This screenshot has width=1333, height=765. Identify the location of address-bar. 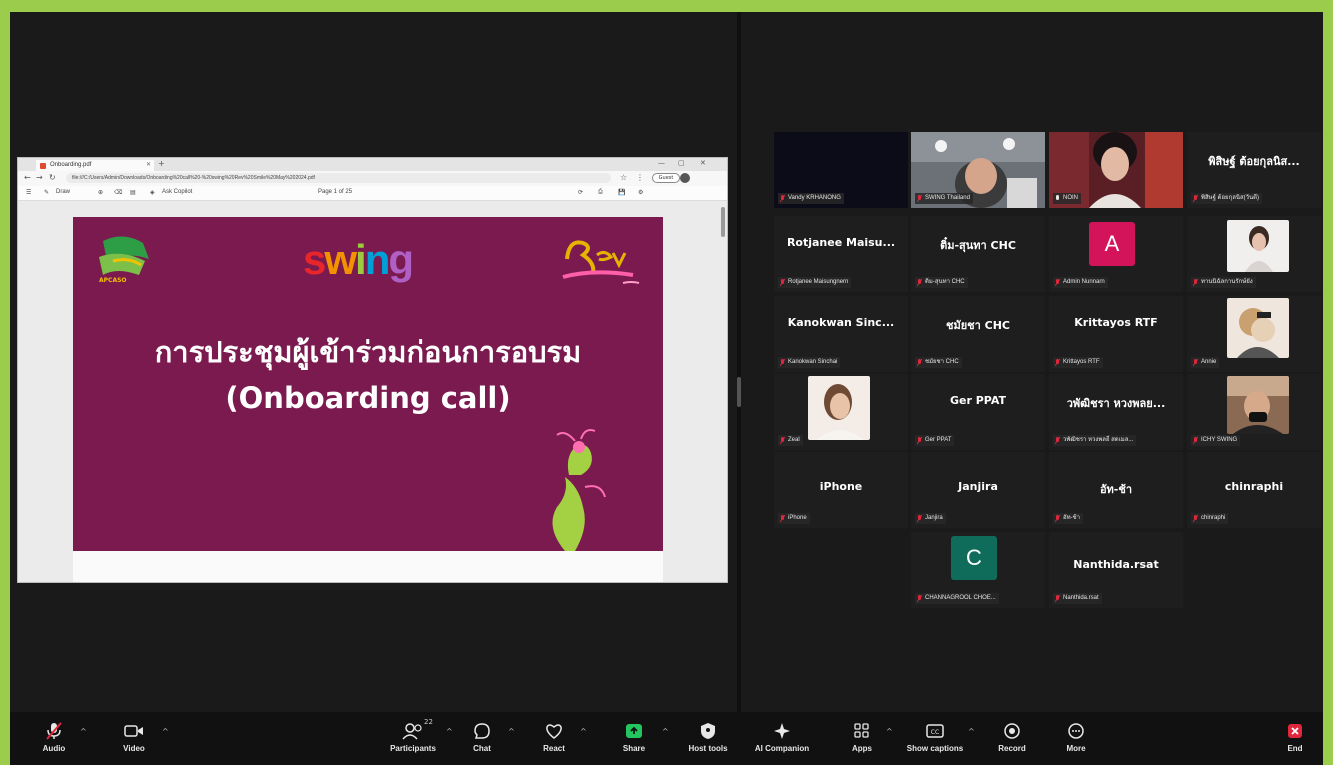
(338, 178).